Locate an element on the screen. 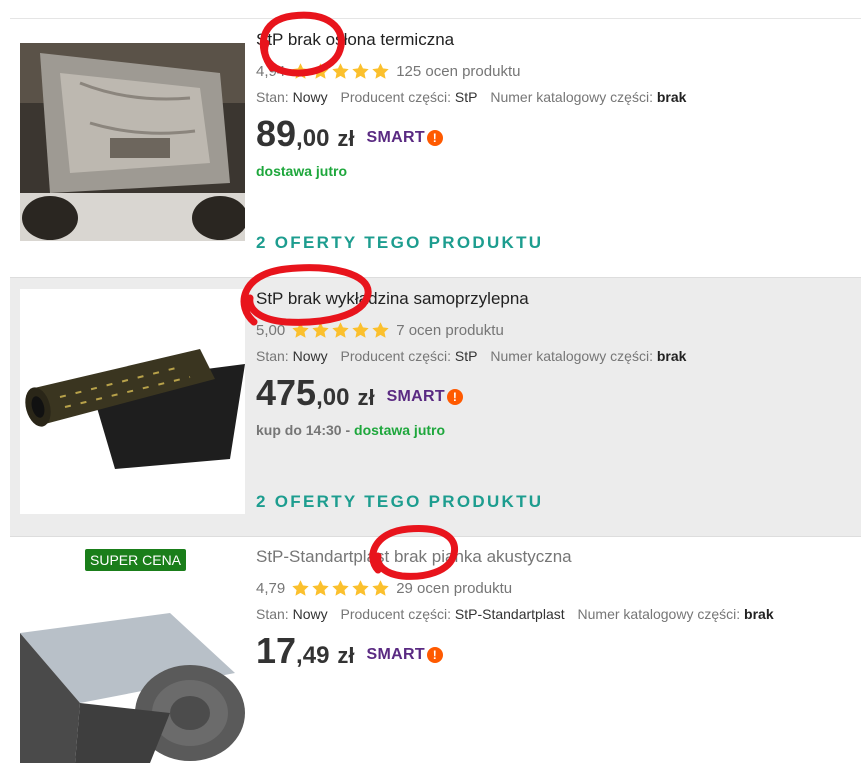 This screenshot has width=861, height=772. product-image-heat-shield is located at coordinates (132, 142).